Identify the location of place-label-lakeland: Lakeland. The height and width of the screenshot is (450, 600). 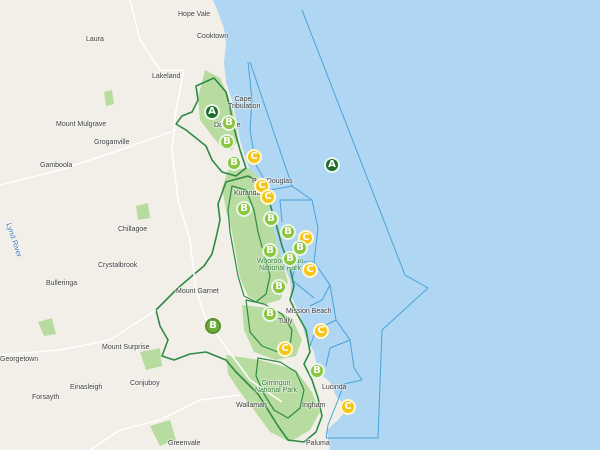
(166, 76).